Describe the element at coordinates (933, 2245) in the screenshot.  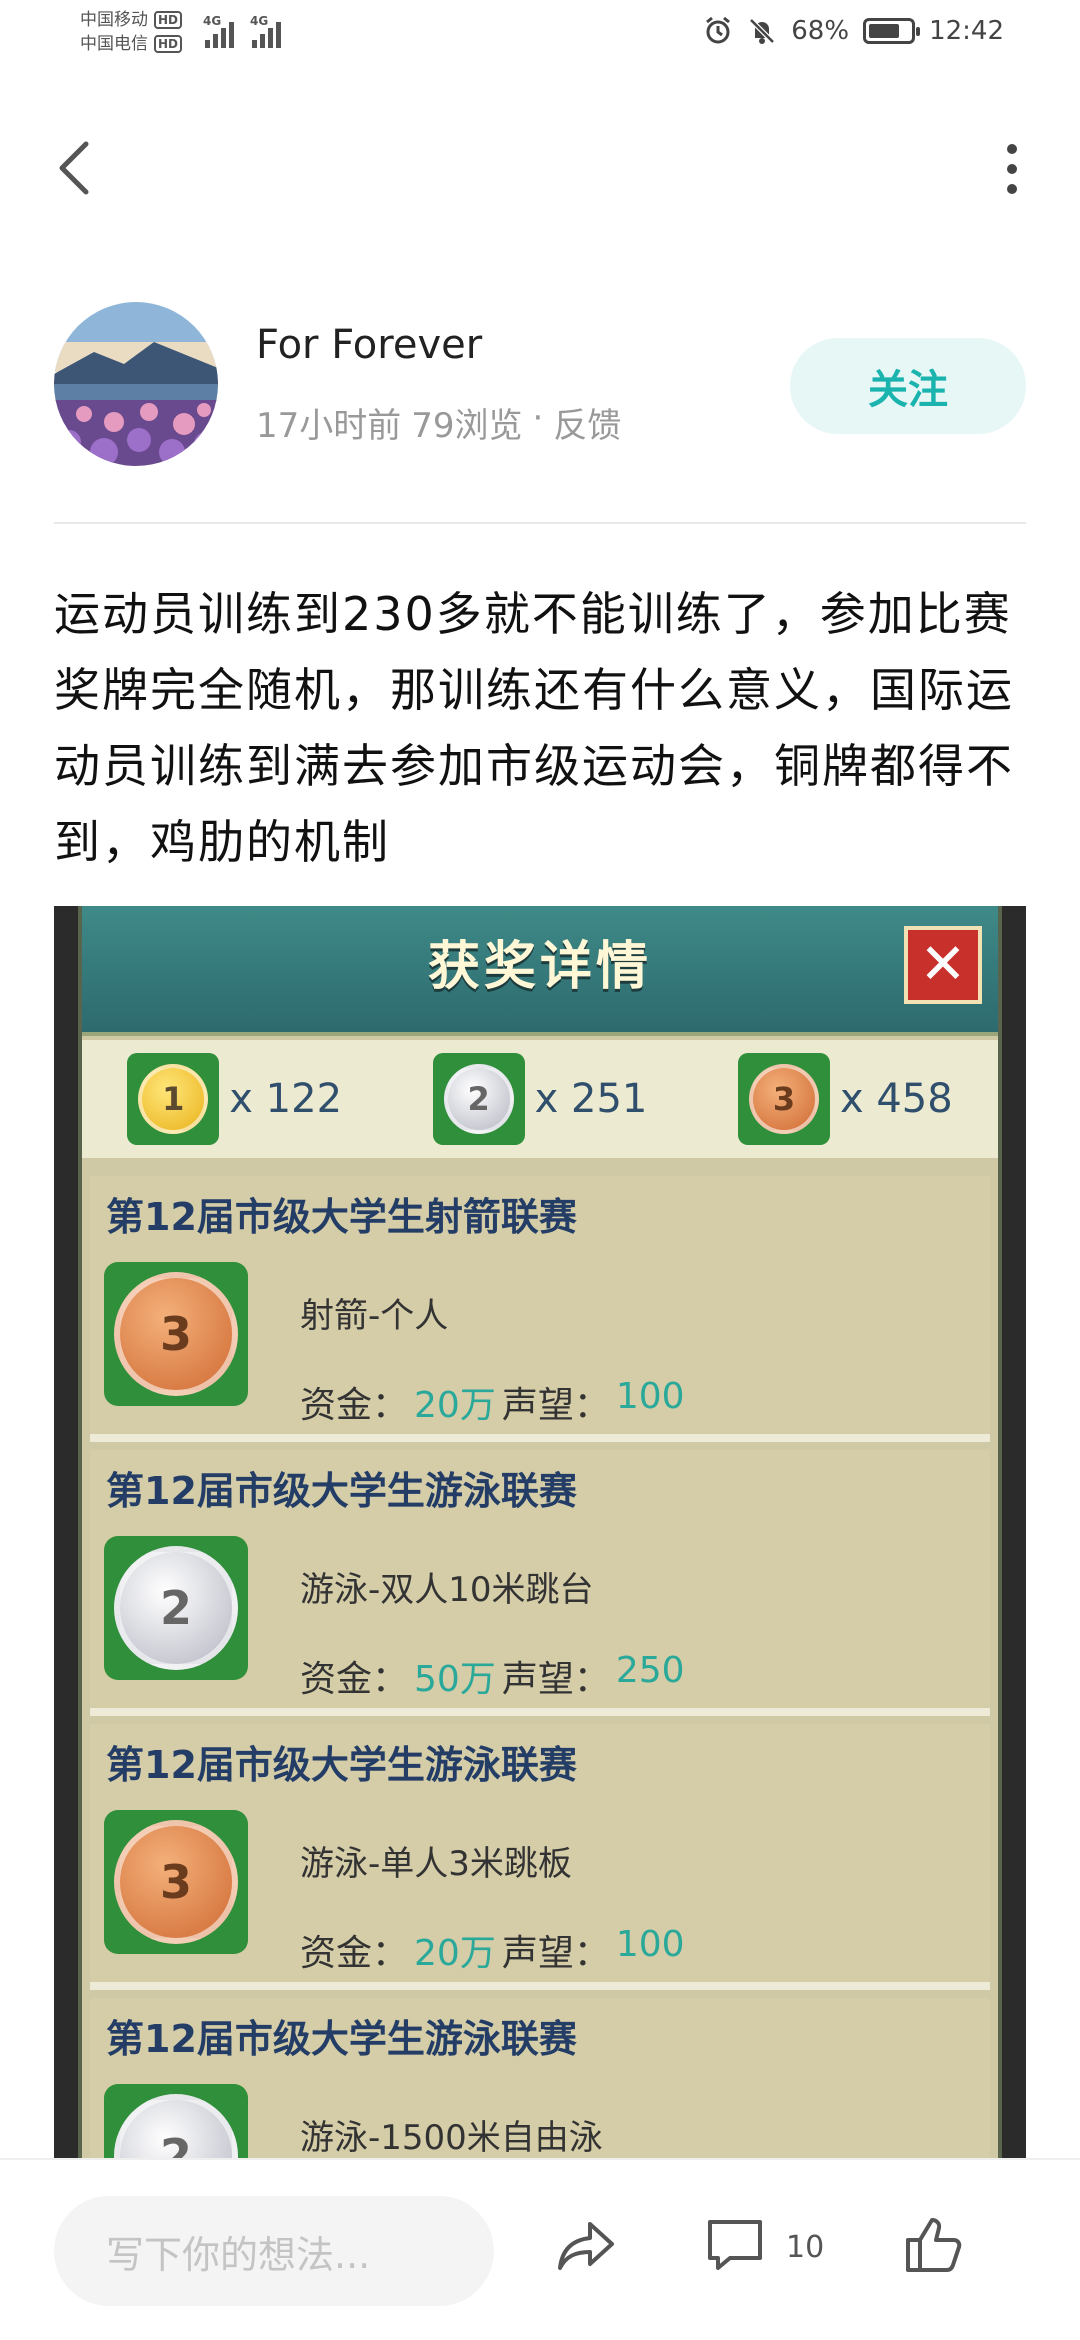
I see `thumbs-up-icon` at that location.